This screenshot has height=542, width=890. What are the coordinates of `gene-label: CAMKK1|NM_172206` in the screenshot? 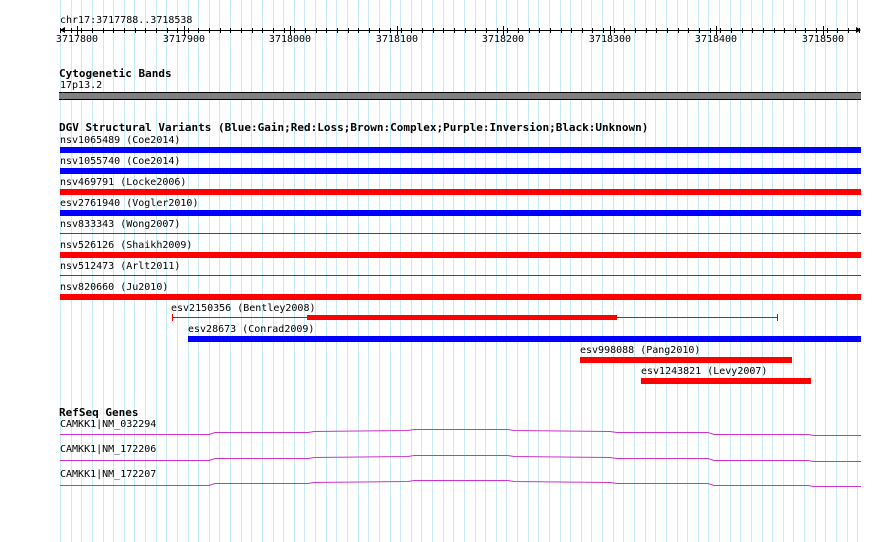 It's located at (108, 449).